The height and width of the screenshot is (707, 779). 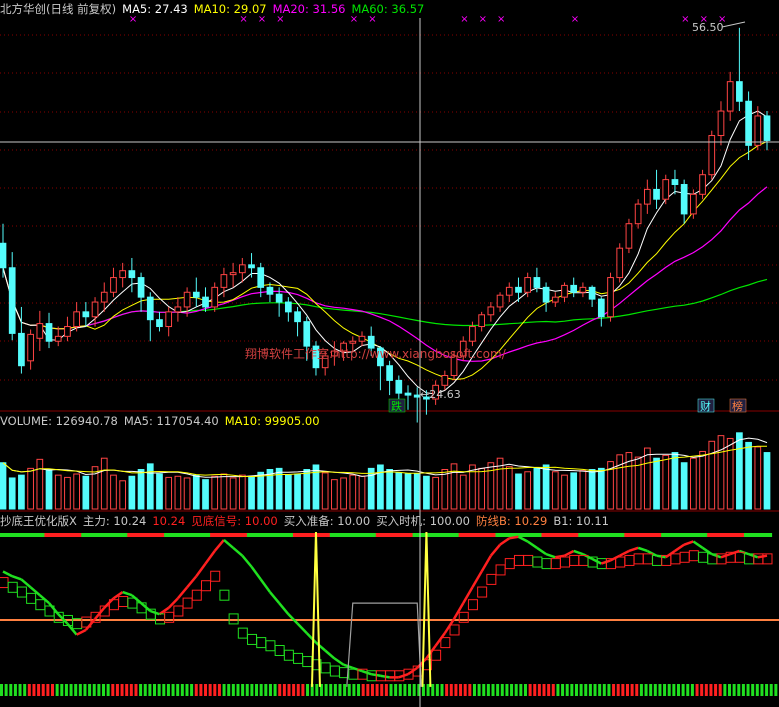 What do you see at coordinates (389, 472) in the screenshot?
I see `volume-panel` at bounding box center [389, 472].